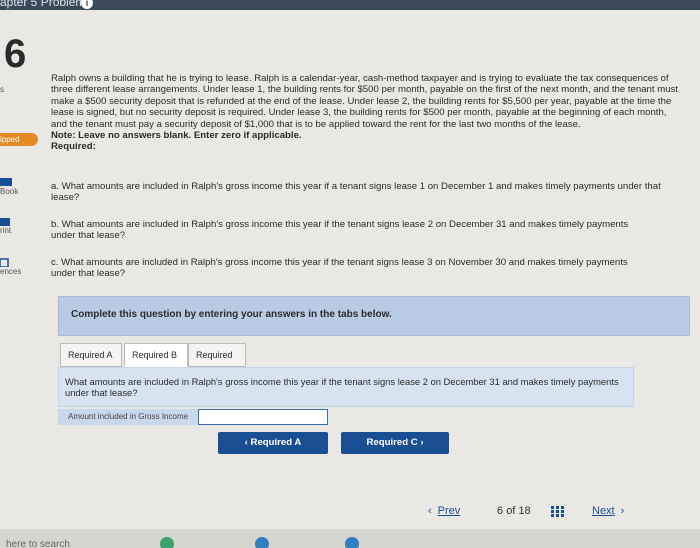 The height and width of the screenshot is (548, 700). I want to click on chapter-title: apter 5 Problems, so click(46, 4).